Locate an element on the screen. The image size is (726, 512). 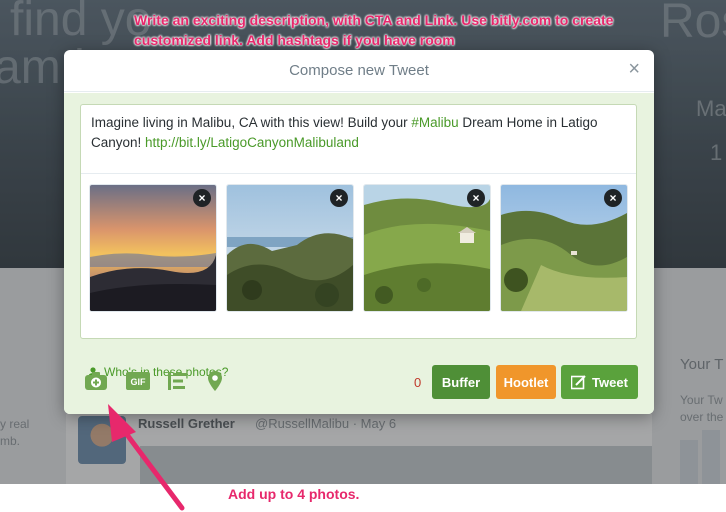
compose-icon is located at coordinates (578, 382).